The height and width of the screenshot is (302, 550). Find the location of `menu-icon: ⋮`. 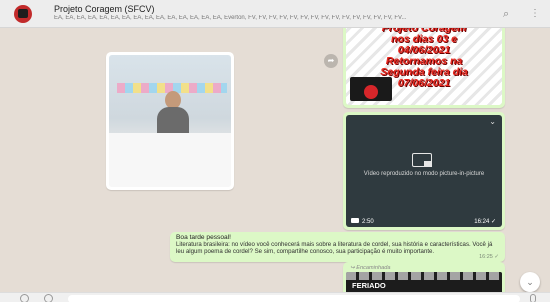

menu-icon: ⋮ is located at coordinates (535, 13).